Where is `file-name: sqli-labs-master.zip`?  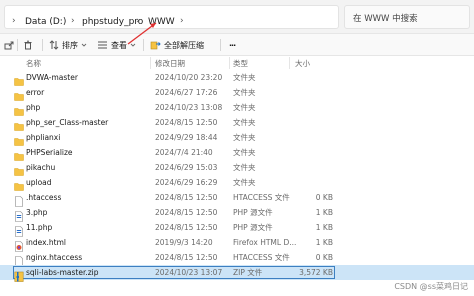 file-name: sqli-labs-master.zip is located at coordinates (62, 272).